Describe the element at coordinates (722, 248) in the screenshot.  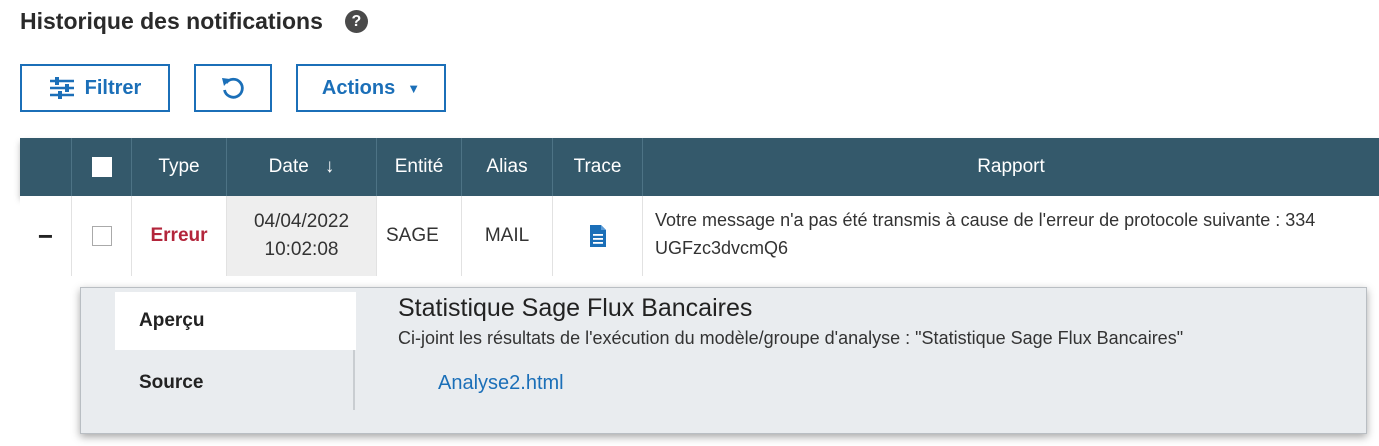
I see `report-line-2: UGFzc3dvcmQ6` at that location.